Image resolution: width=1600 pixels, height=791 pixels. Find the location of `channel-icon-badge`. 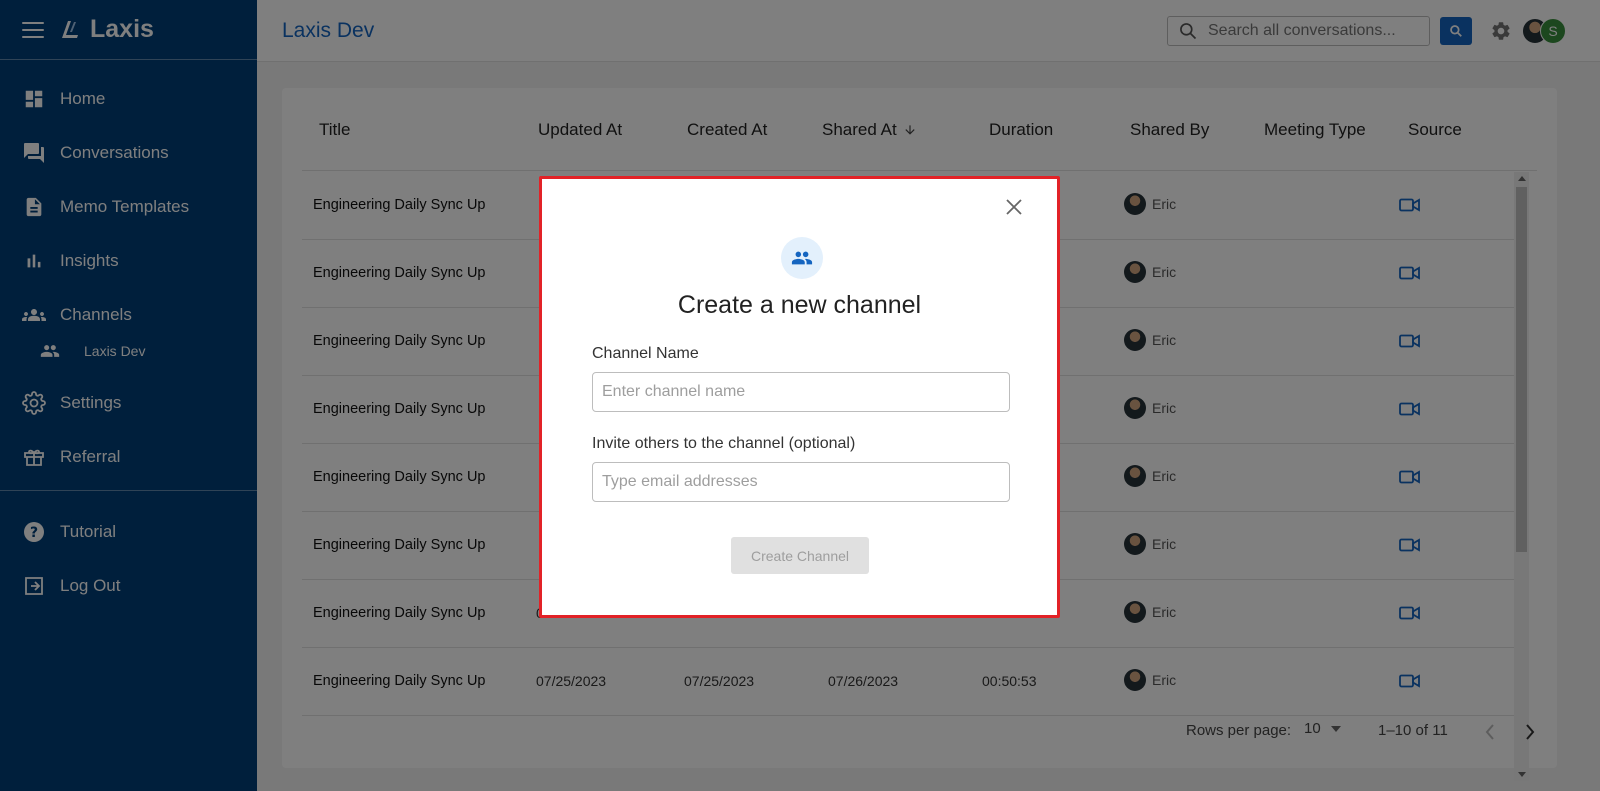

channel-icon-badge is located at coordinates (802, 258).